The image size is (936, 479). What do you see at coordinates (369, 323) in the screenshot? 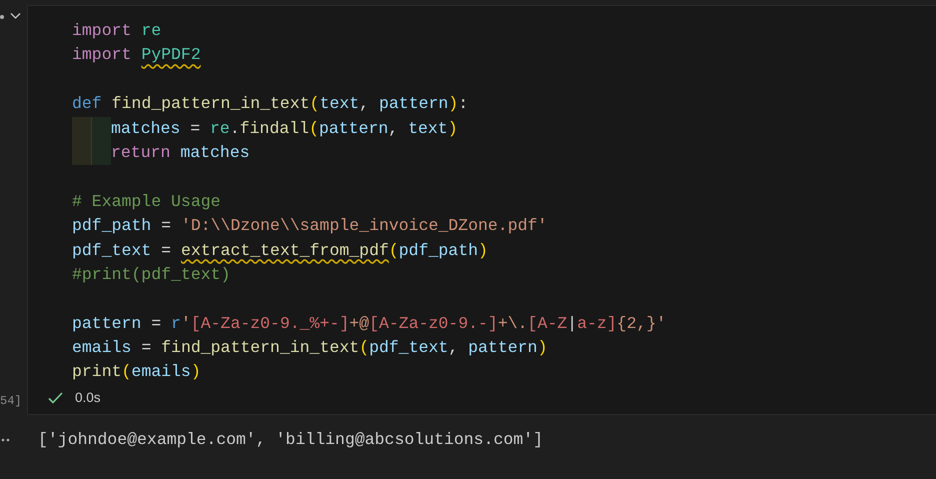
I see `code-line: pattern = r'[A-Za-z0-9._%+-]+@[A-Za-z0-9.-]+\.[A-Z|a-z]{2,}'` at bounding box center [369, 323].